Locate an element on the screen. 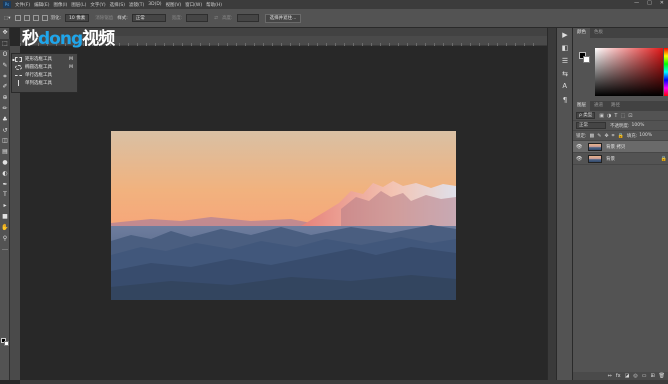  pen-icon: ✒ is located at coordinates (5, 184).